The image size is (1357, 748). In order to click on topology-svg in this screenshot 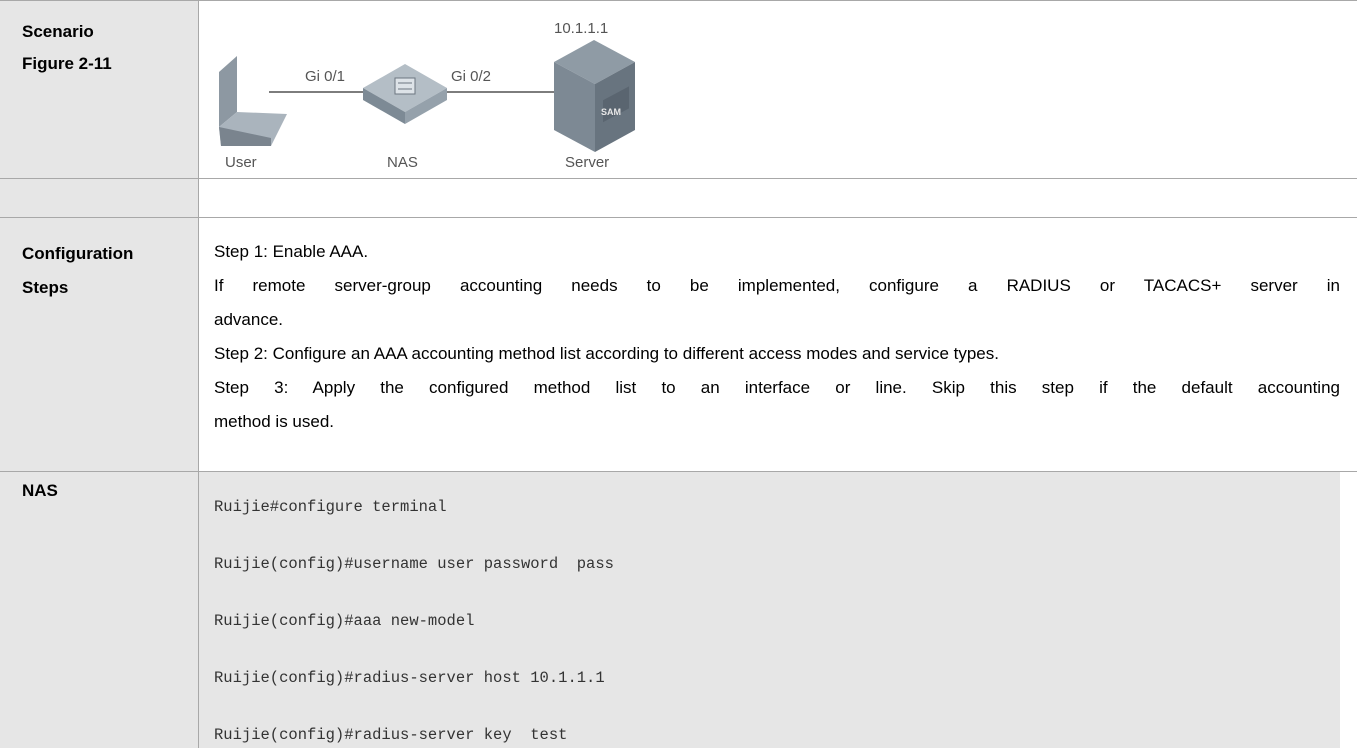, I will do `click(427, 96)`.